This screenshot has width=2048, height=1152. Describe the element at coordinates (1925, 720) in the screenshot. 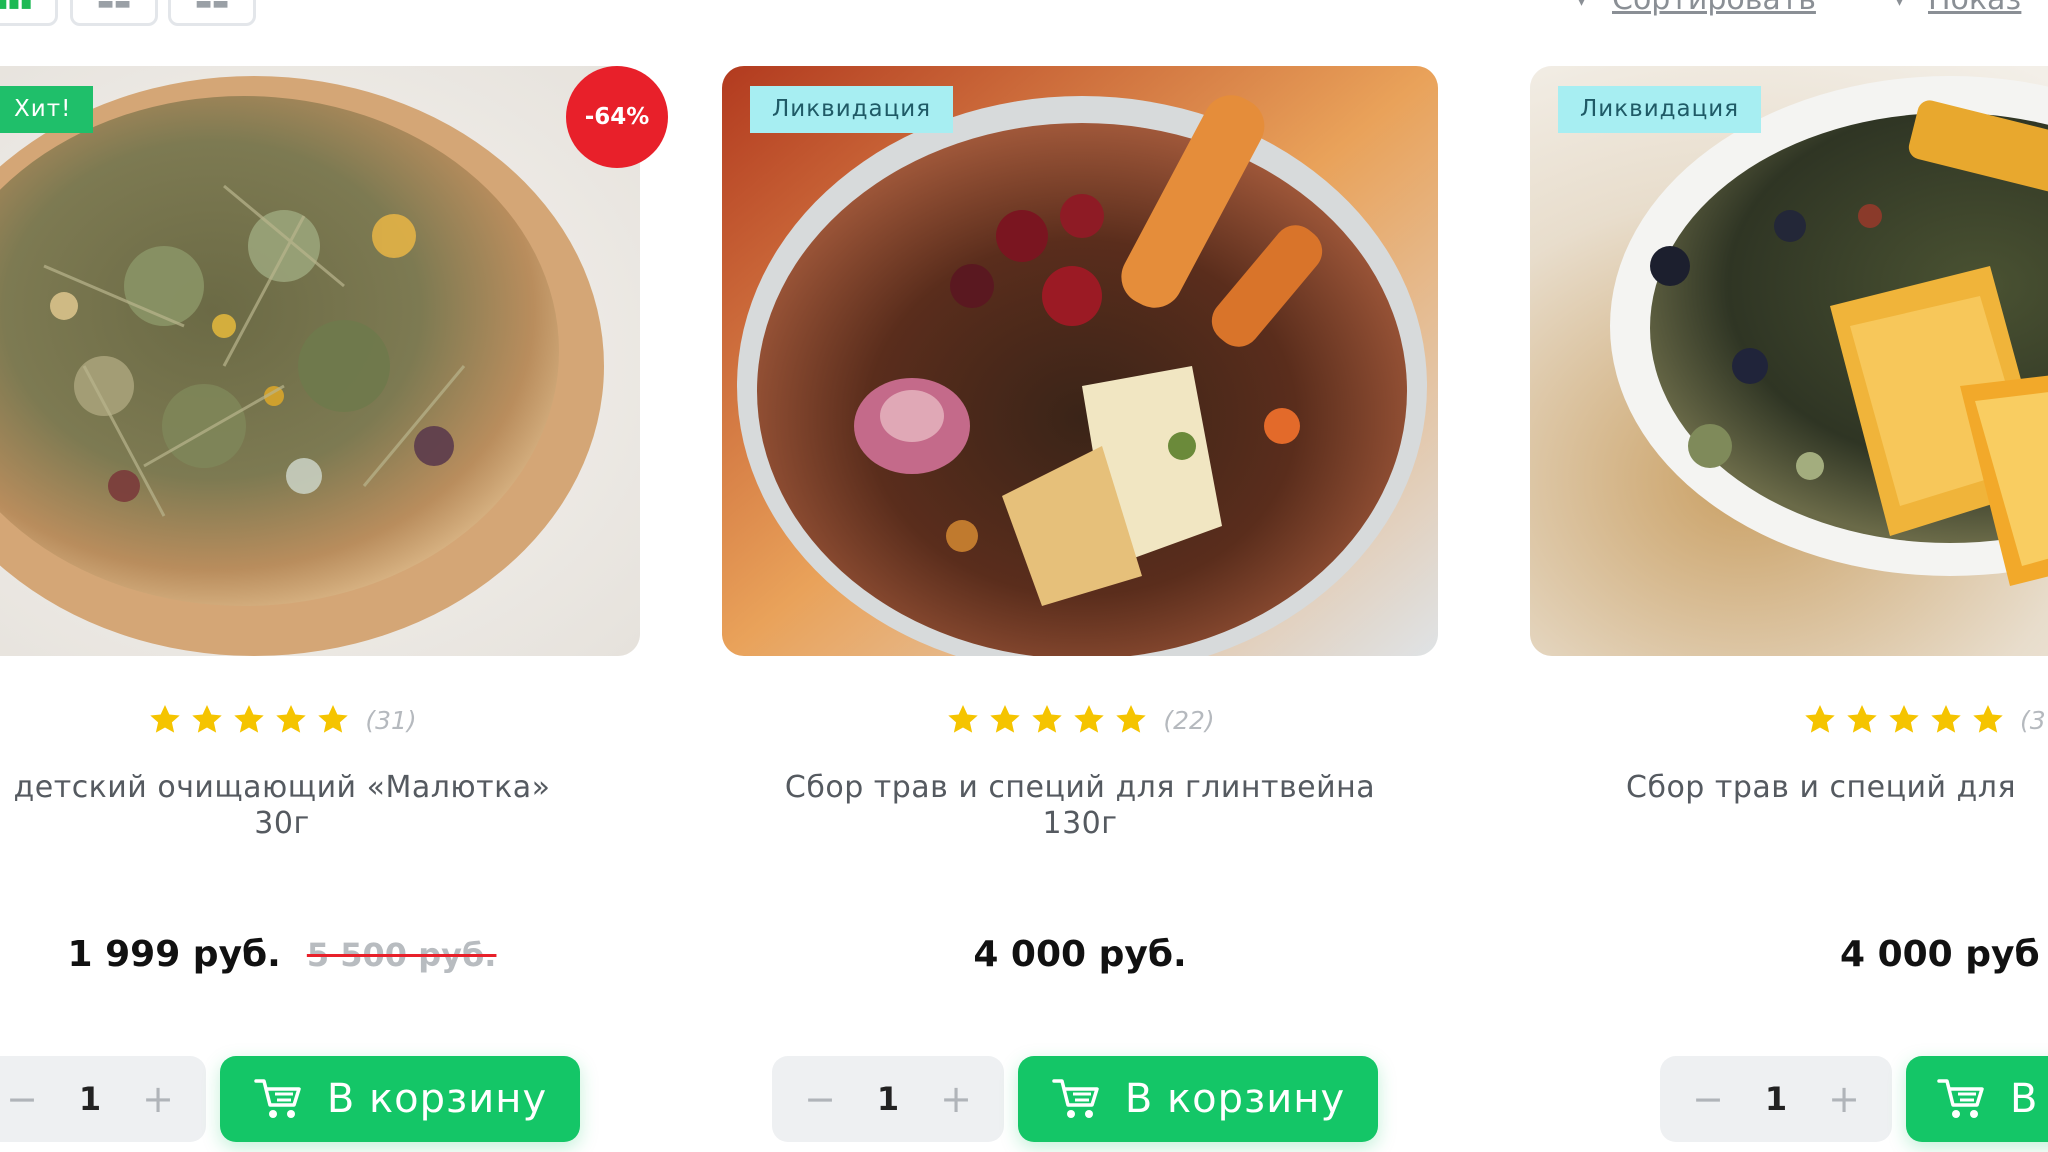

I see `rating: (3` at that location.